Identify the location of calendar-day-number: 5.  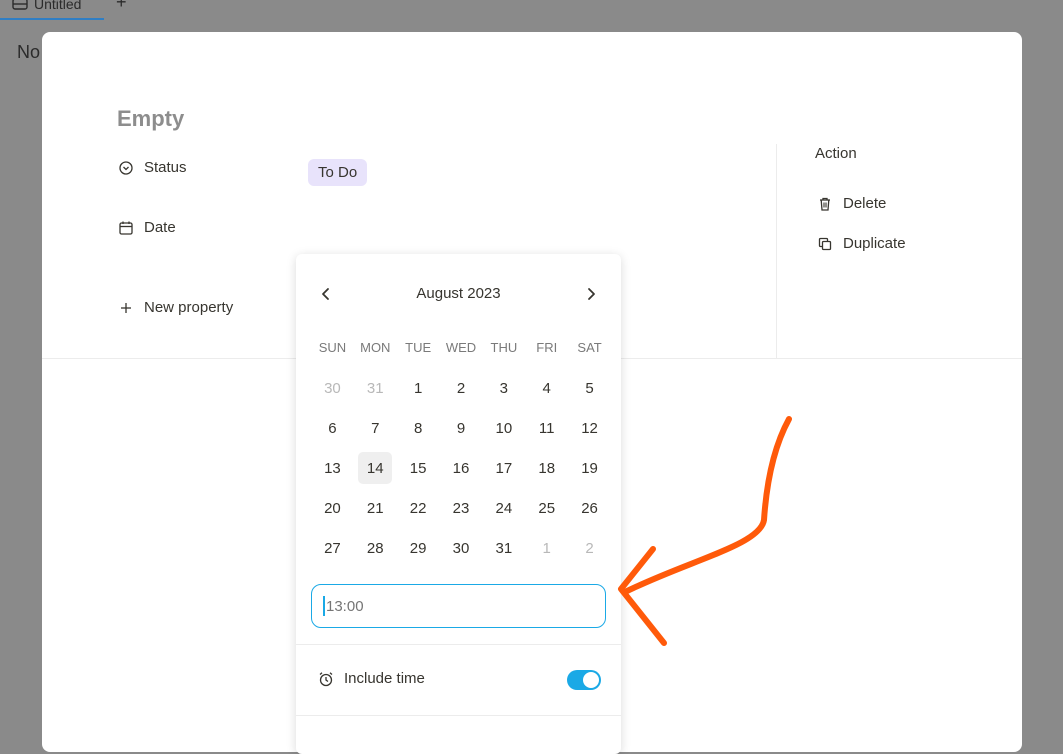
(589, 388).